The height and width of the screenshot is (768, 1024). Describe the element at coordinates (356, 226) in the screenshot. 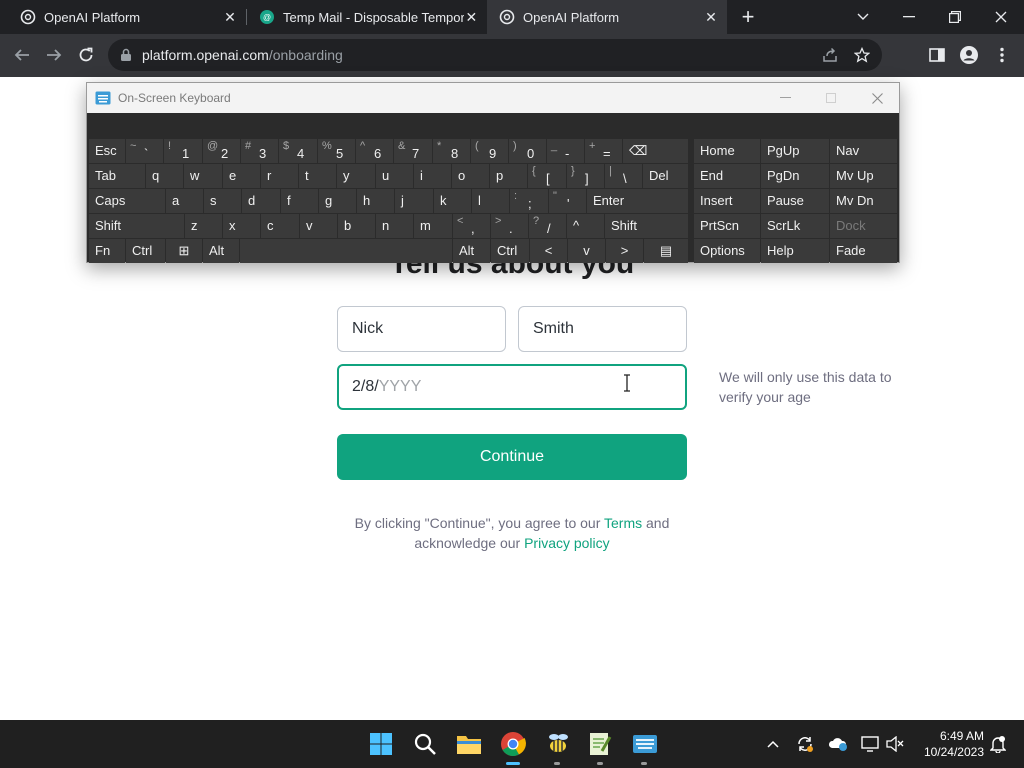

I see `osk-key-b: b` at that location.